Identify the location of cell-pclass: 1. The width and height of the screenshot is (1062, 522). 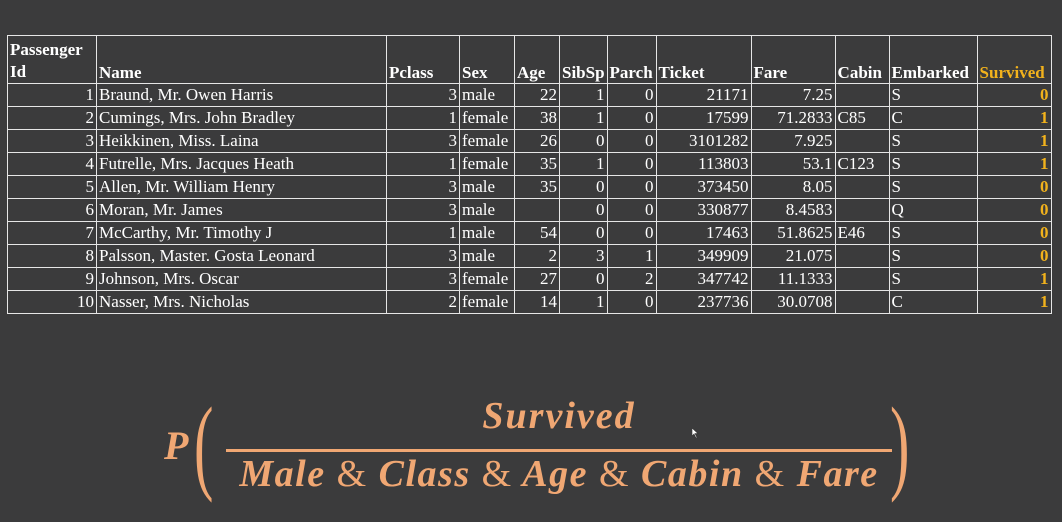
(423, 118).